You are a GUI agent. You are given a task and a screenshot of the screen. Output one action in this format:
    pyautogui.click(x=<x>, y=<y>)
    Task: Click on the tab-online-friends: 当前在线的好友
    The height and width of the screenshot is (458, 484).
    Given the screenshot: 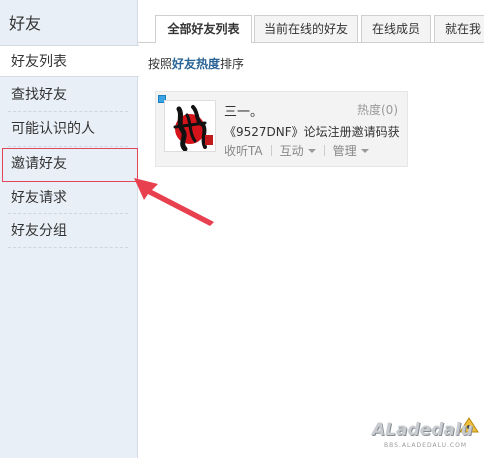 What is the action you would take?
    pyautogui.click(x=306, y=28)
    